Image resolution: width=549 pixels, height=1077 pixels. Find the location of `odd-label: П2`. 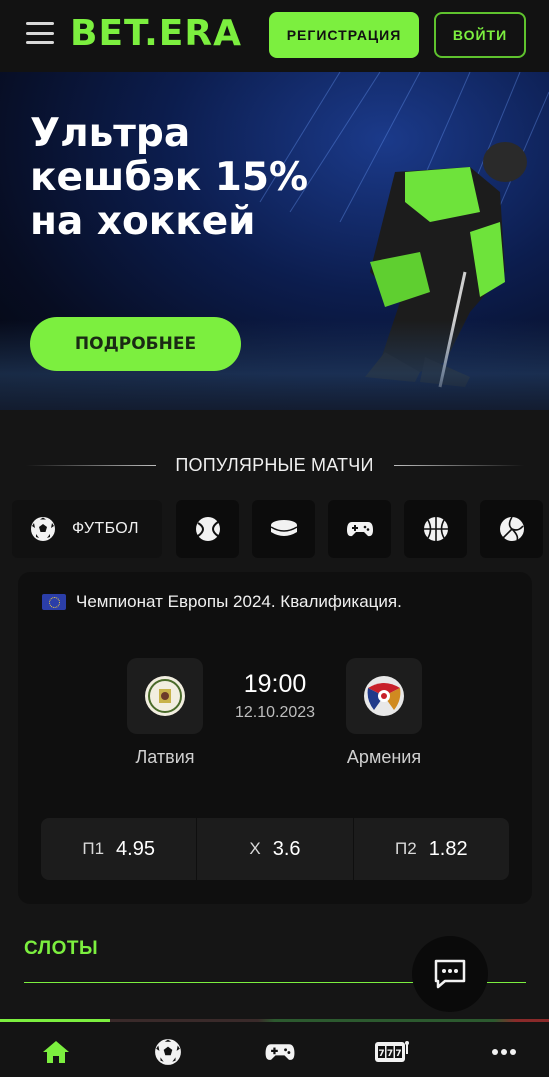

odd-label: П2 is located at coordinates (406, 848).